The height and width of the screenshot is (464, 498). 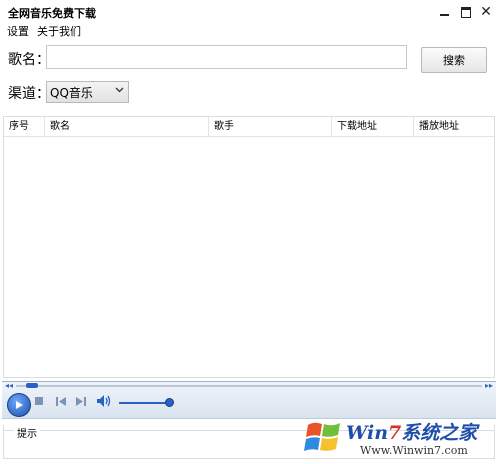 I want to click on column-header-singer: 歌手, so click(x=270, y=126).